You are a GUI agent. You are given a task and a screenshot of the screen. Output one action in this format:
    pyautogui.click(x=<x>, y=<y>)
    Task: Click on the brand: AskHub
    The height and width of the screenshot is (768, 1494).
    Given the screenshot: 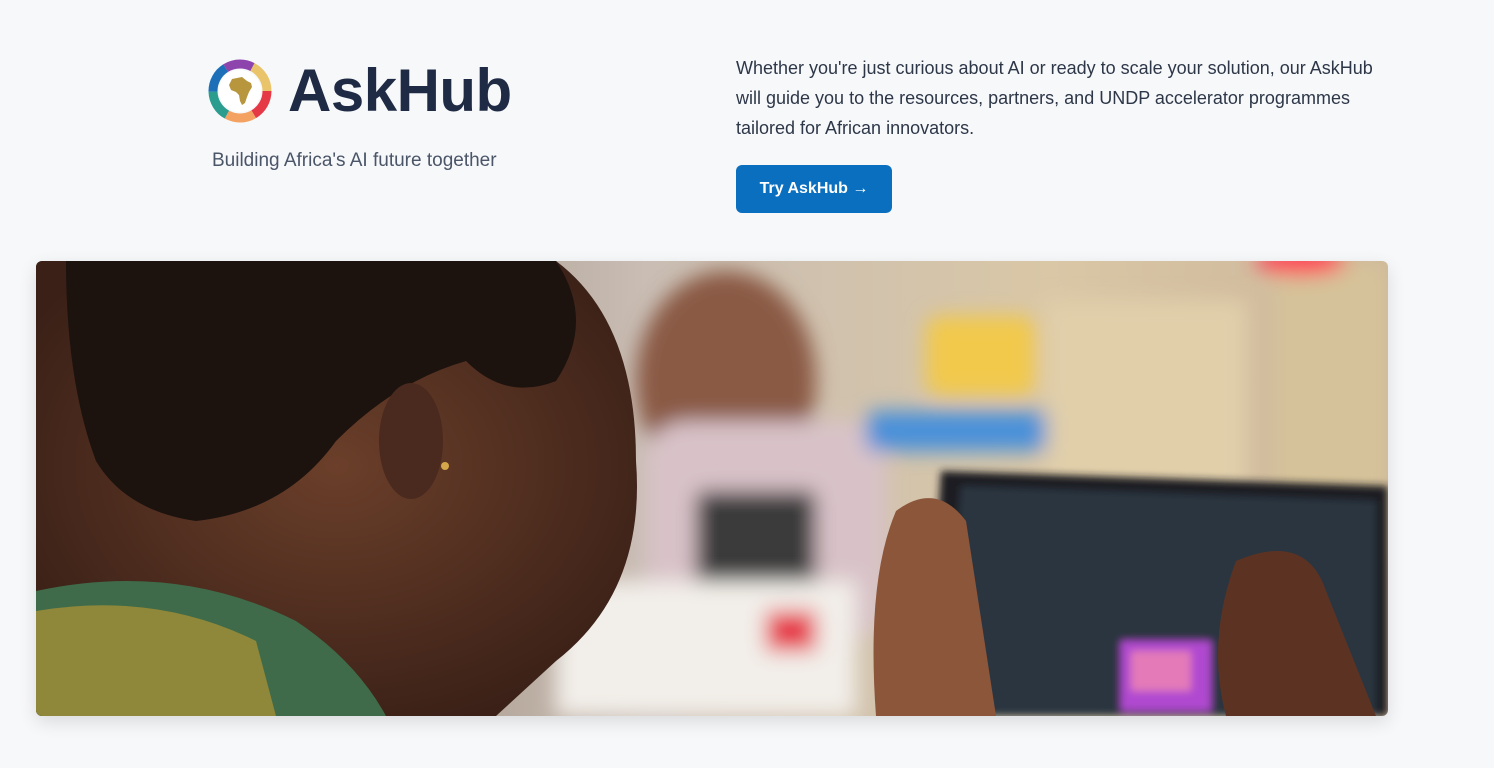 What is the action you would take?
    pyautogui.click(x=360, y=91)
    